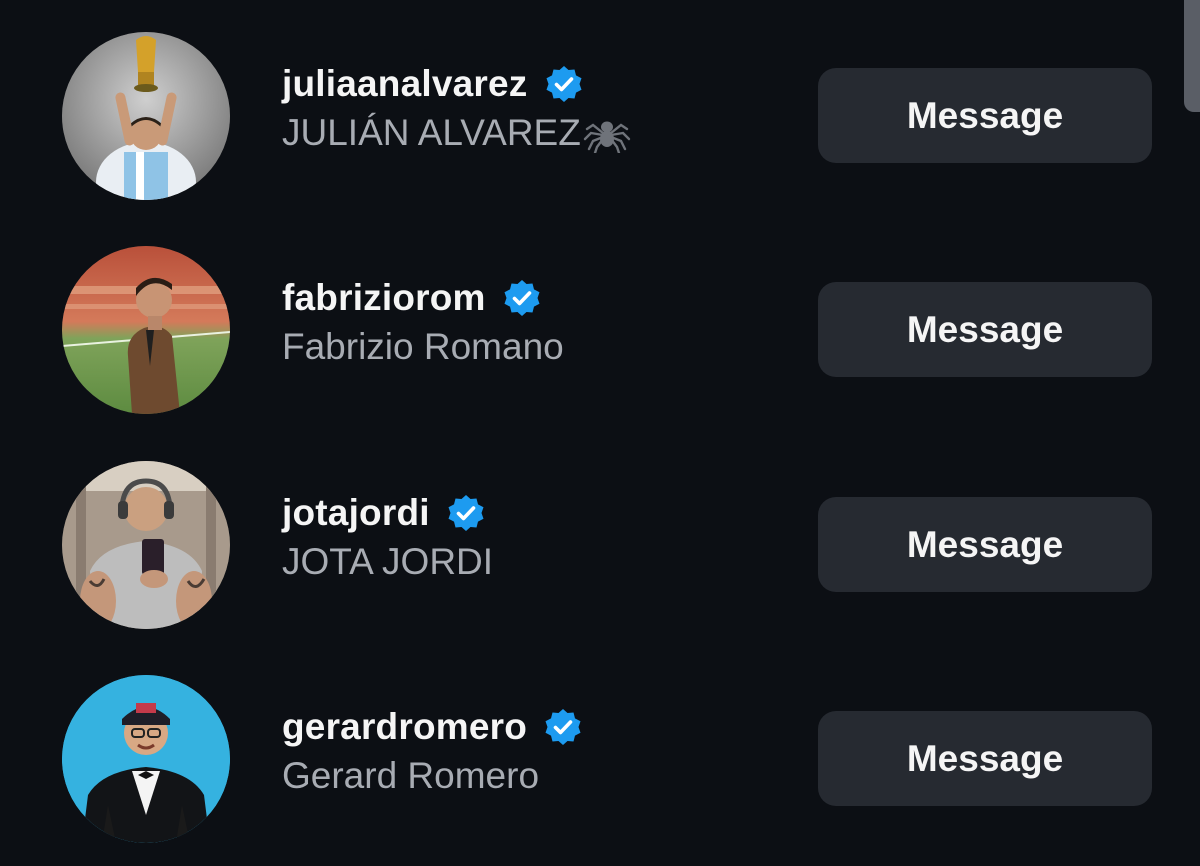 This screenshot has width=1200, height=866. What do you see at coordinates (384, 298) in the screenshot?
I see `username: fabriziorom` at bounding box center [384, 298].